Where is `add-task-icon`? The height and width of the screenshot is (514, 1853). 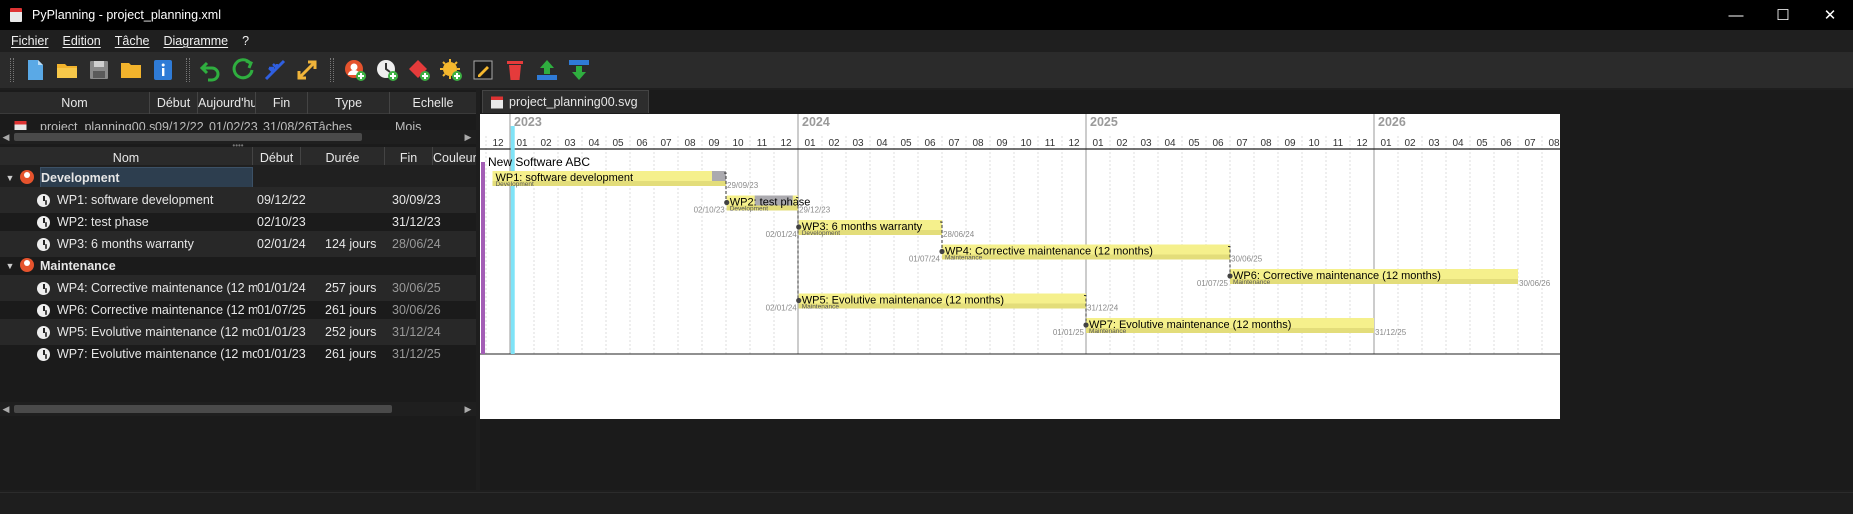
add-task-icon is located at coordinates (387, 70).